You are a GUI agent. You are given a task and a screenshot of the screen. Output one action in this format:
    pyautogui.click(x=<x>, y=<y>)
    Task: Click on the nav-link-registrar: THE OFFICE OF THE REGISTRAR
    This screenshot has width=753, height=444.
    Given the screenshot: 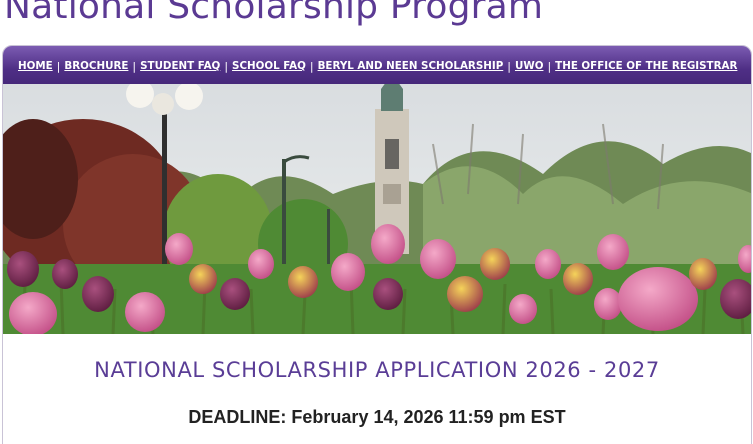 What is the action you would take?
    pyautogui.click(x=646, y=66)
    